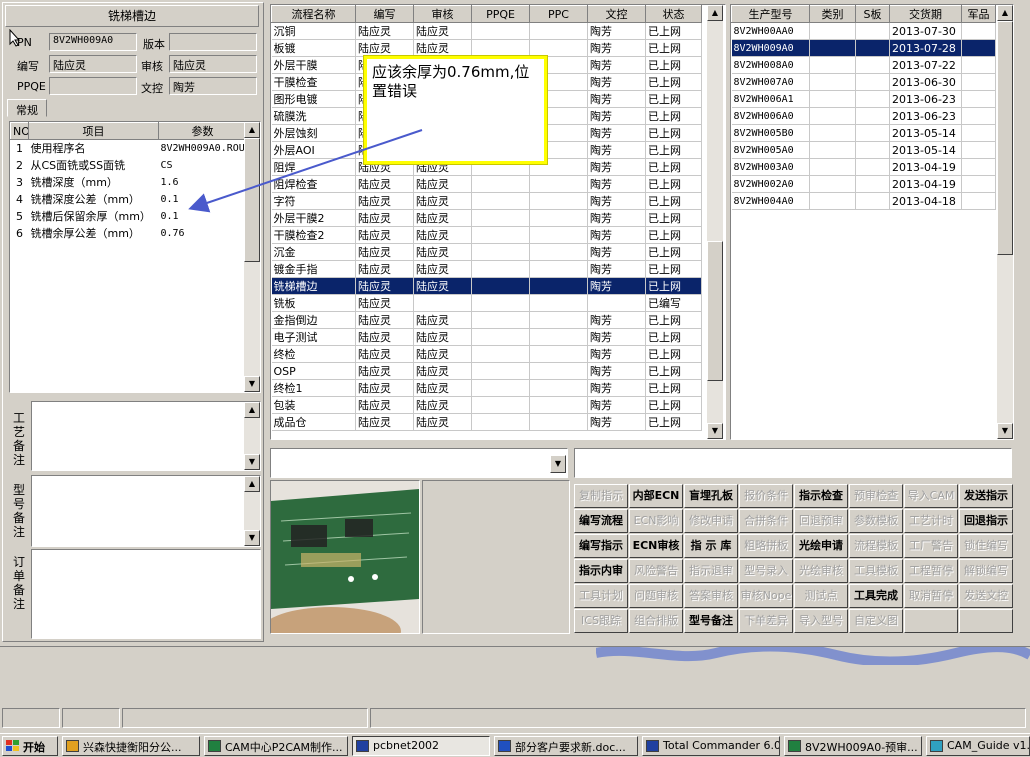 The width and height of the screenshot is (1030, 757). Describe the element at coordinates (925, 14) in the screenshot. I see `model-header-delivery: 交货期` at that location.